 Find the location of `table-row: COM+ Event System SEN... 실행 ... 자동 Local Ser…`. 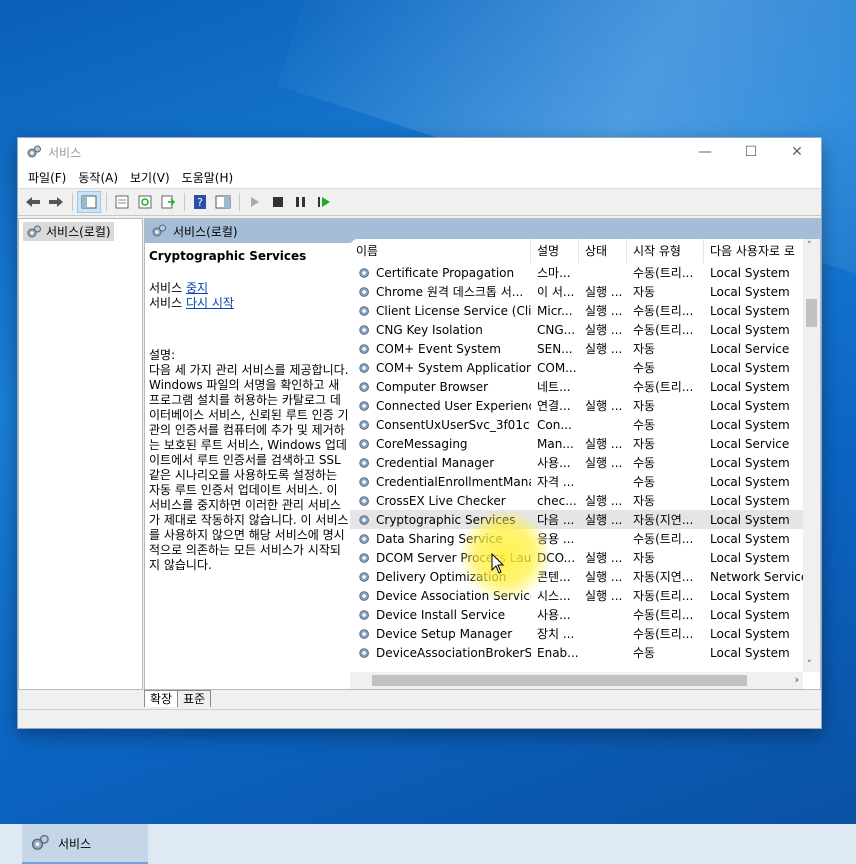

table-row: COM+ Event System SEN... 실행 ... 자동 Local Ser… is located at coordinates (585, 348).